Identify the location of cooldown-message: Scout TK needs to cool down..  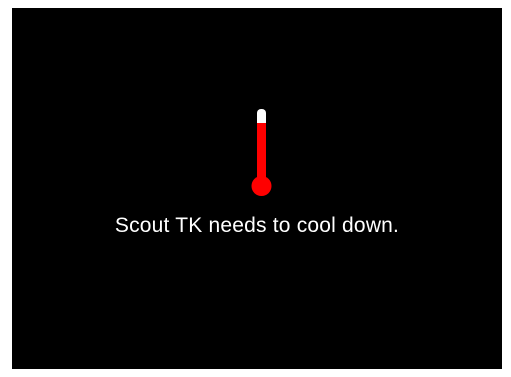
(257, 225).